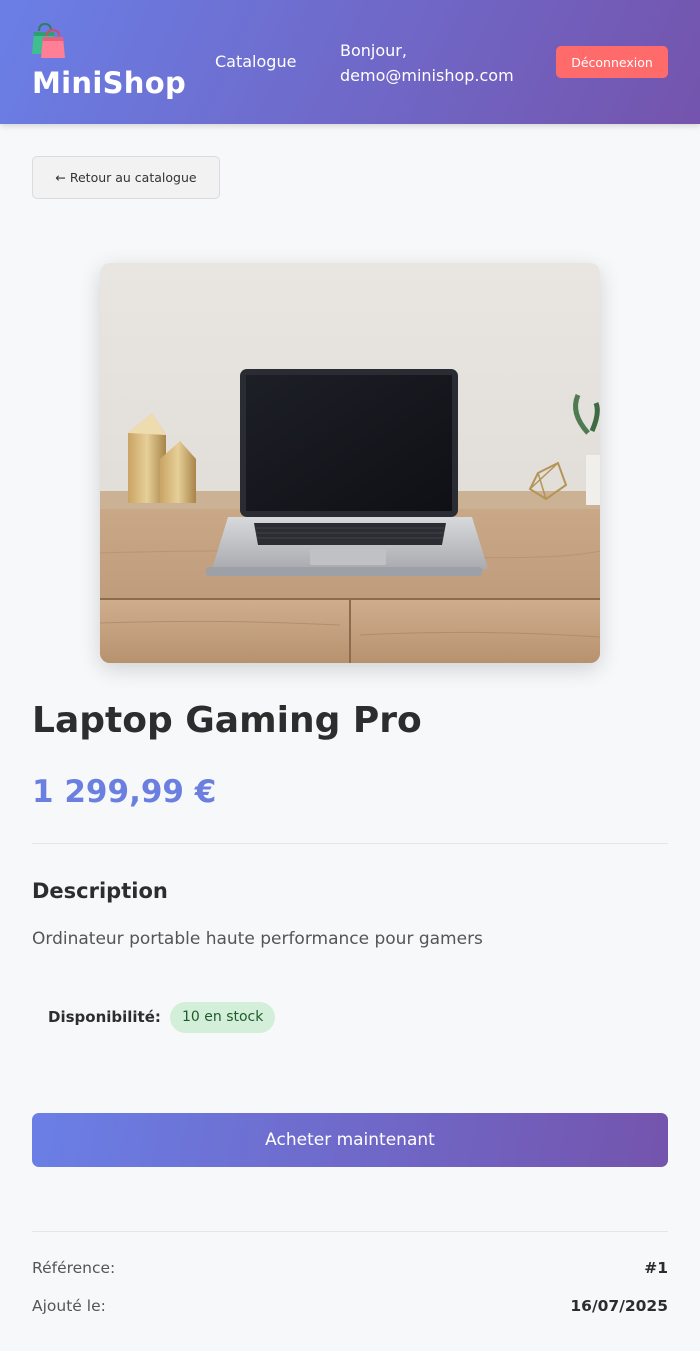 Image resolution: width=700 pixels, height=1351 pixels. Describe the element at coordinates (48, 40) in the screenshot. I see `shopping-bags-icon` at that location.